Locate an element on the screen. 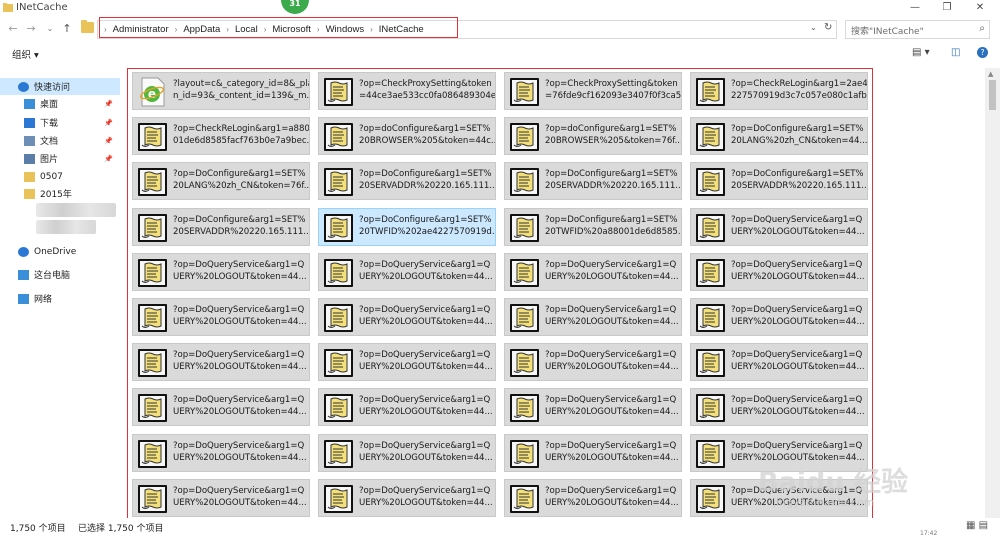 Image resolution: width=1000 pixels, height=539 pixels. minimize-button: — is located at coordinates (915, 8).